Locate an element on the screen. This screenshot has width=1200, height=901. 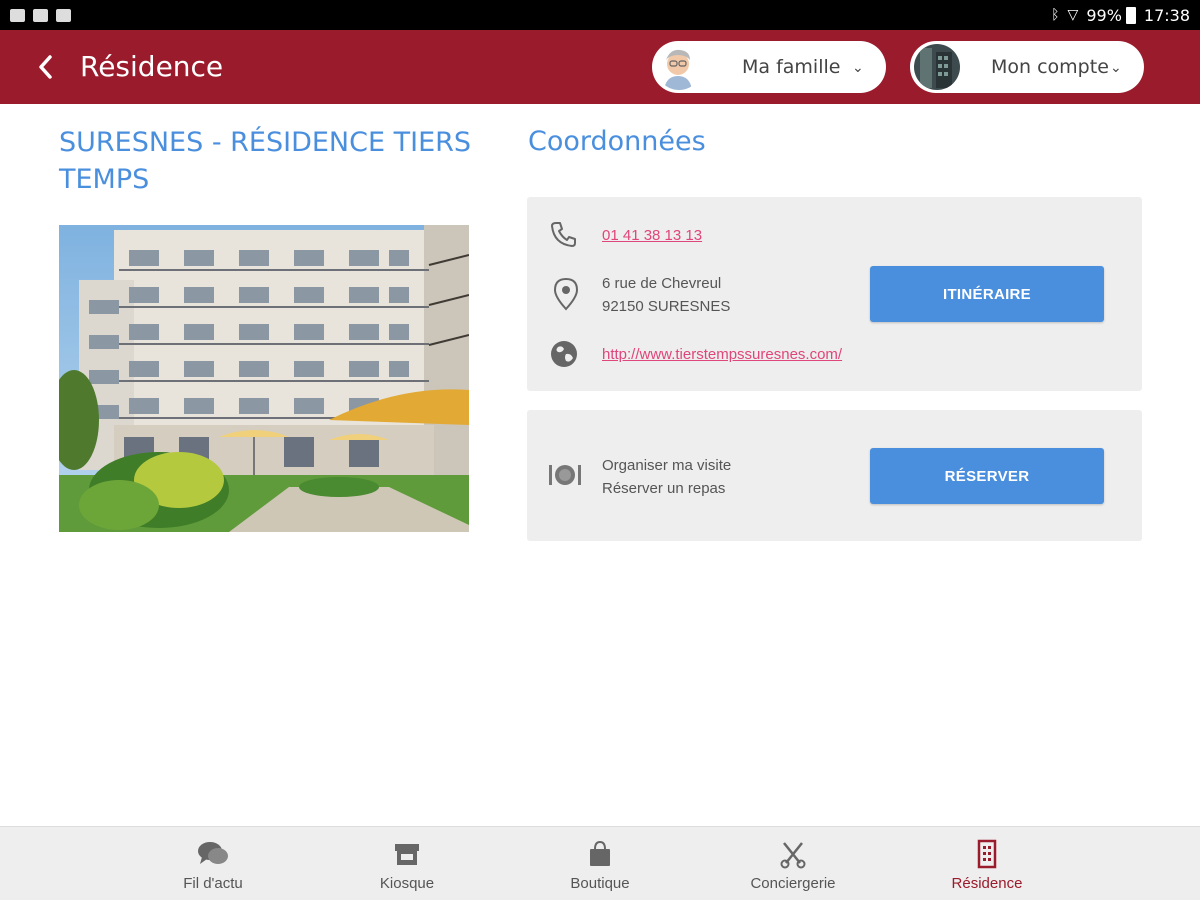
nav-item-conciergerie: Conciergerie is located at coordinates (793, 864).